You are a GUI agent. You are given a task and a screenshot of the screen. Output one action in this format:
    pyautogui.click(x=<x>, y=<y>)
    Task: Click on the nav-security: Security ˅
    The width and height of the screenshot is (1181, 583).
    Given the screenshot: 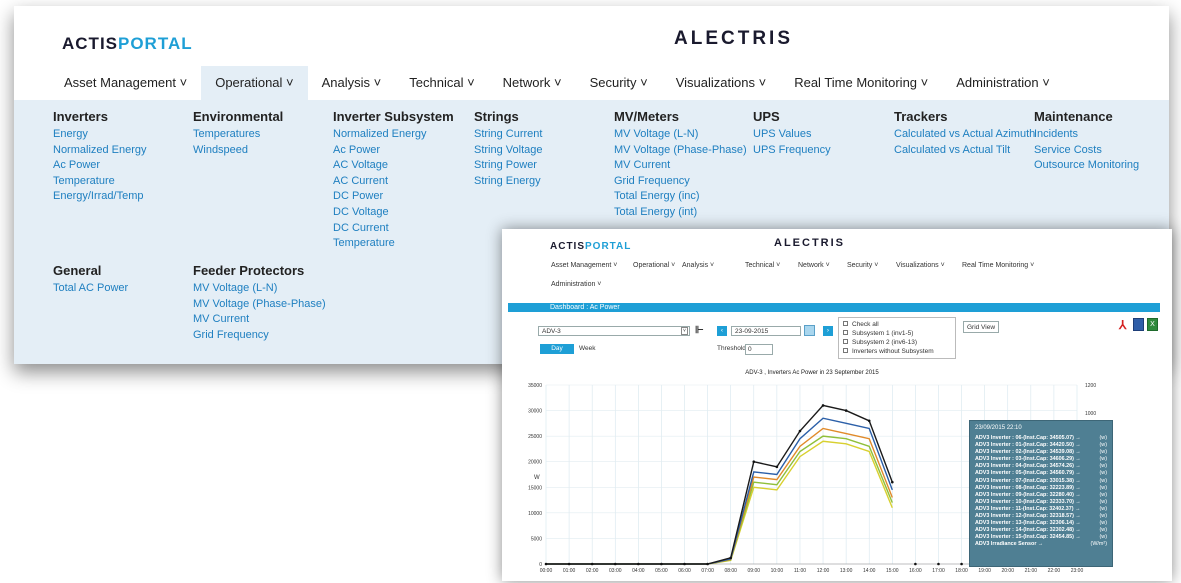 What is the action you would take?
    pyautogui.click(x=619, y=83)
    